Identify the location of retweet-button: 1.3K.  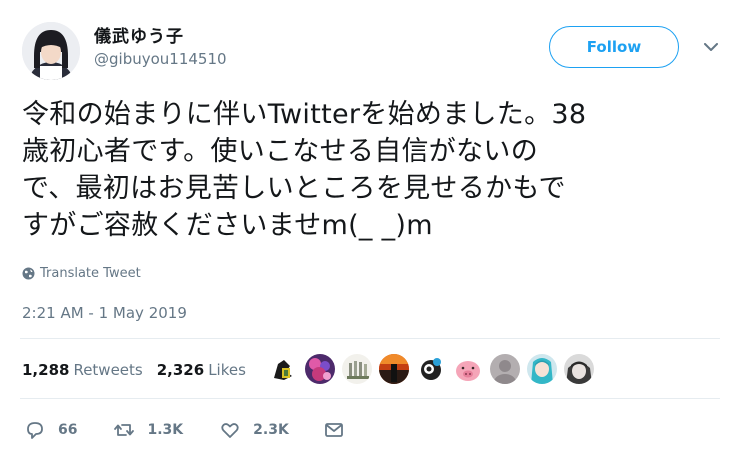
(148, 430).